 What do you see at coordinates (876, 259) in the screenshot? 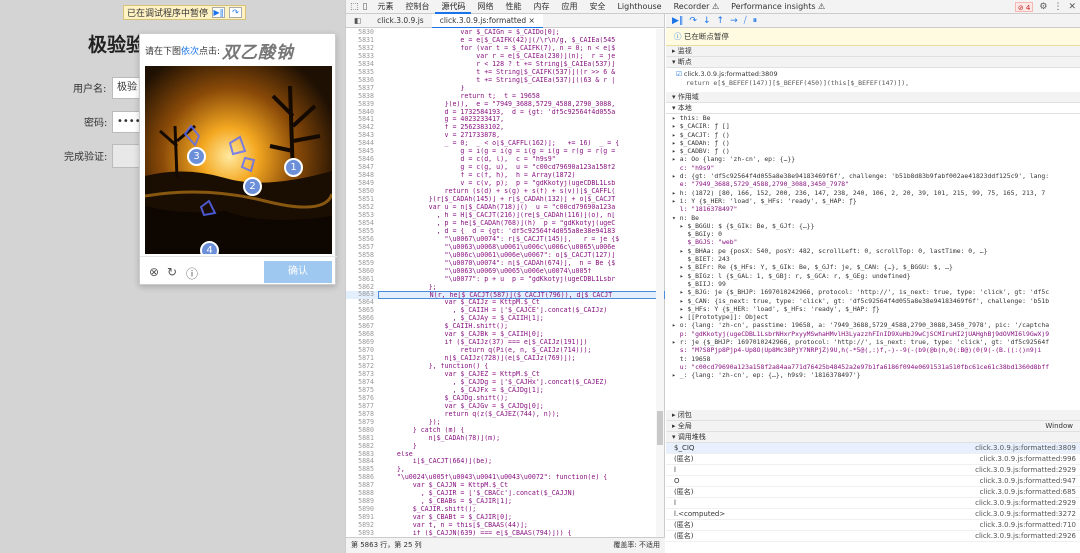
I see `scope-entry: $_BIET: 243` at bounding box center [876, 259].